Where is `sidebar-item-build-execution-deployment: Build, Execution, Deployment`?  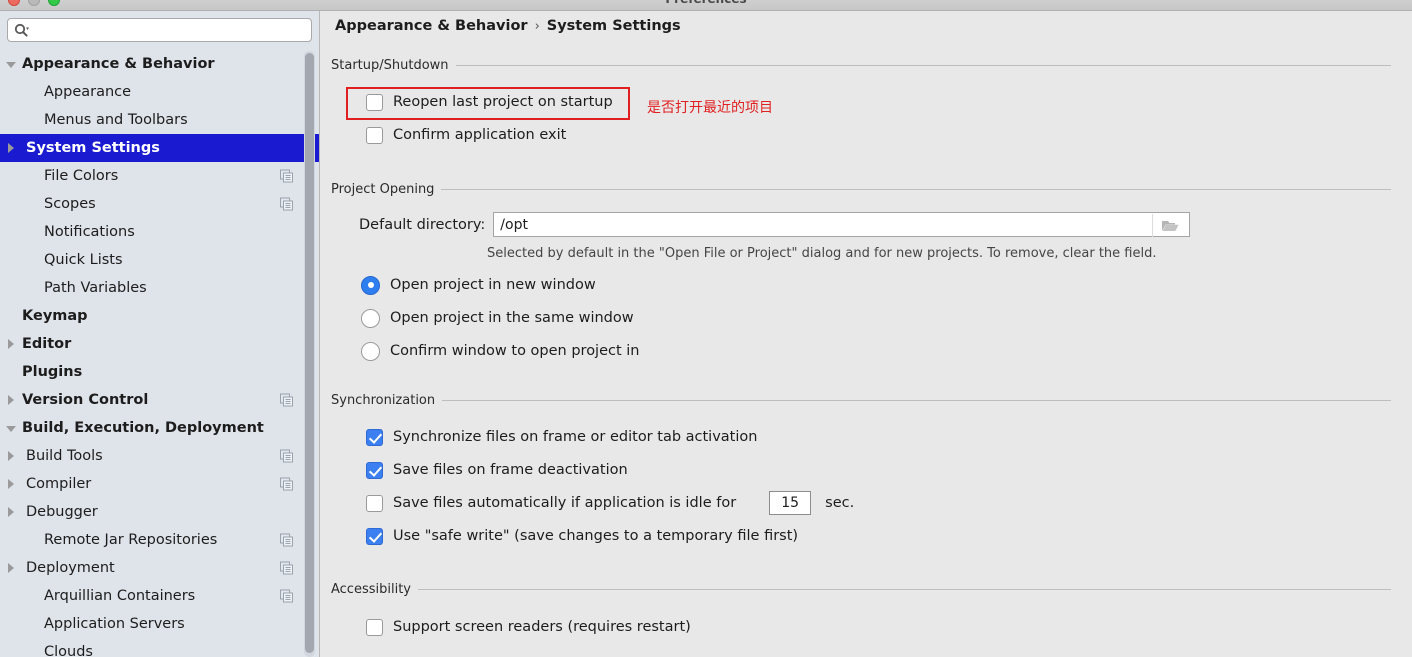
sidebar-item-build-execution-deployment: Build, Execution, Deployment is located at coordinates (159, 428).